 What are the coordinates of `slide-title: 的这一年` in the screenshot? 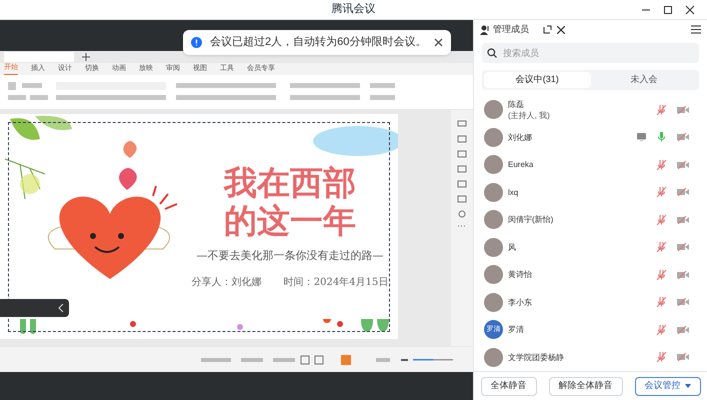 It's located at (290, 221).